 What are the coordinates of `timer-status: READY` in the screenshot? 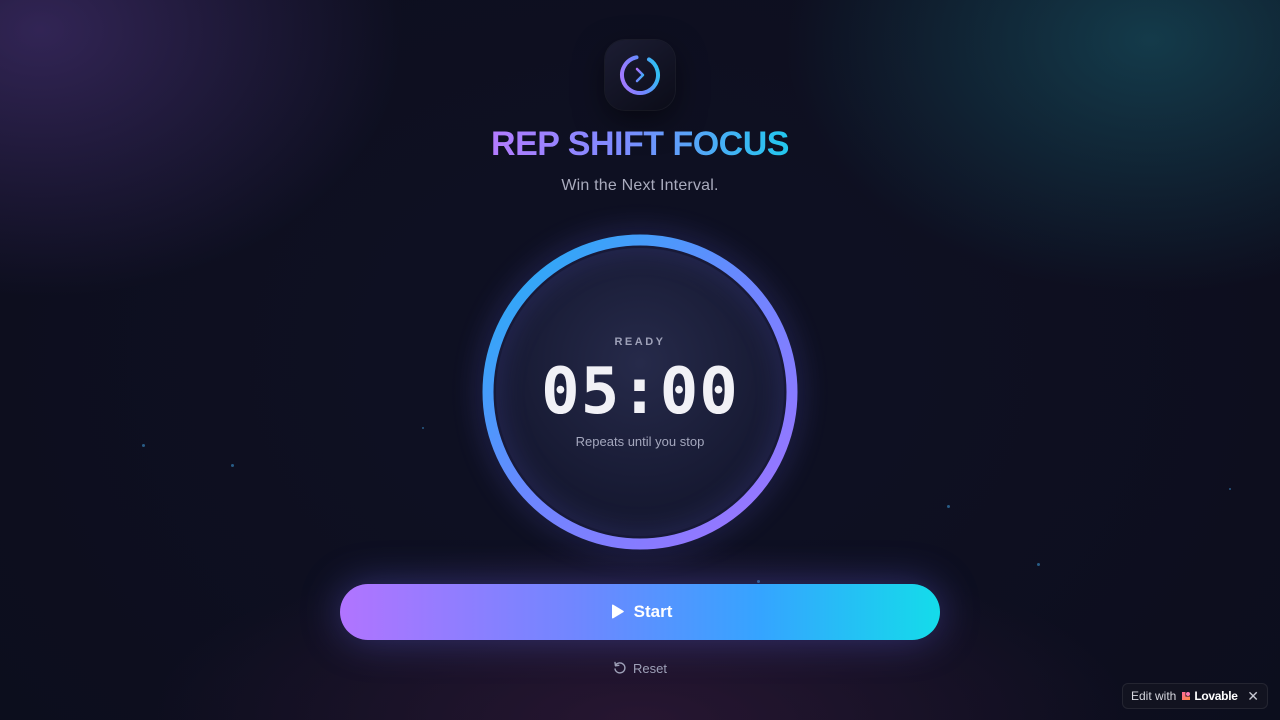 It's located at (640, 342).